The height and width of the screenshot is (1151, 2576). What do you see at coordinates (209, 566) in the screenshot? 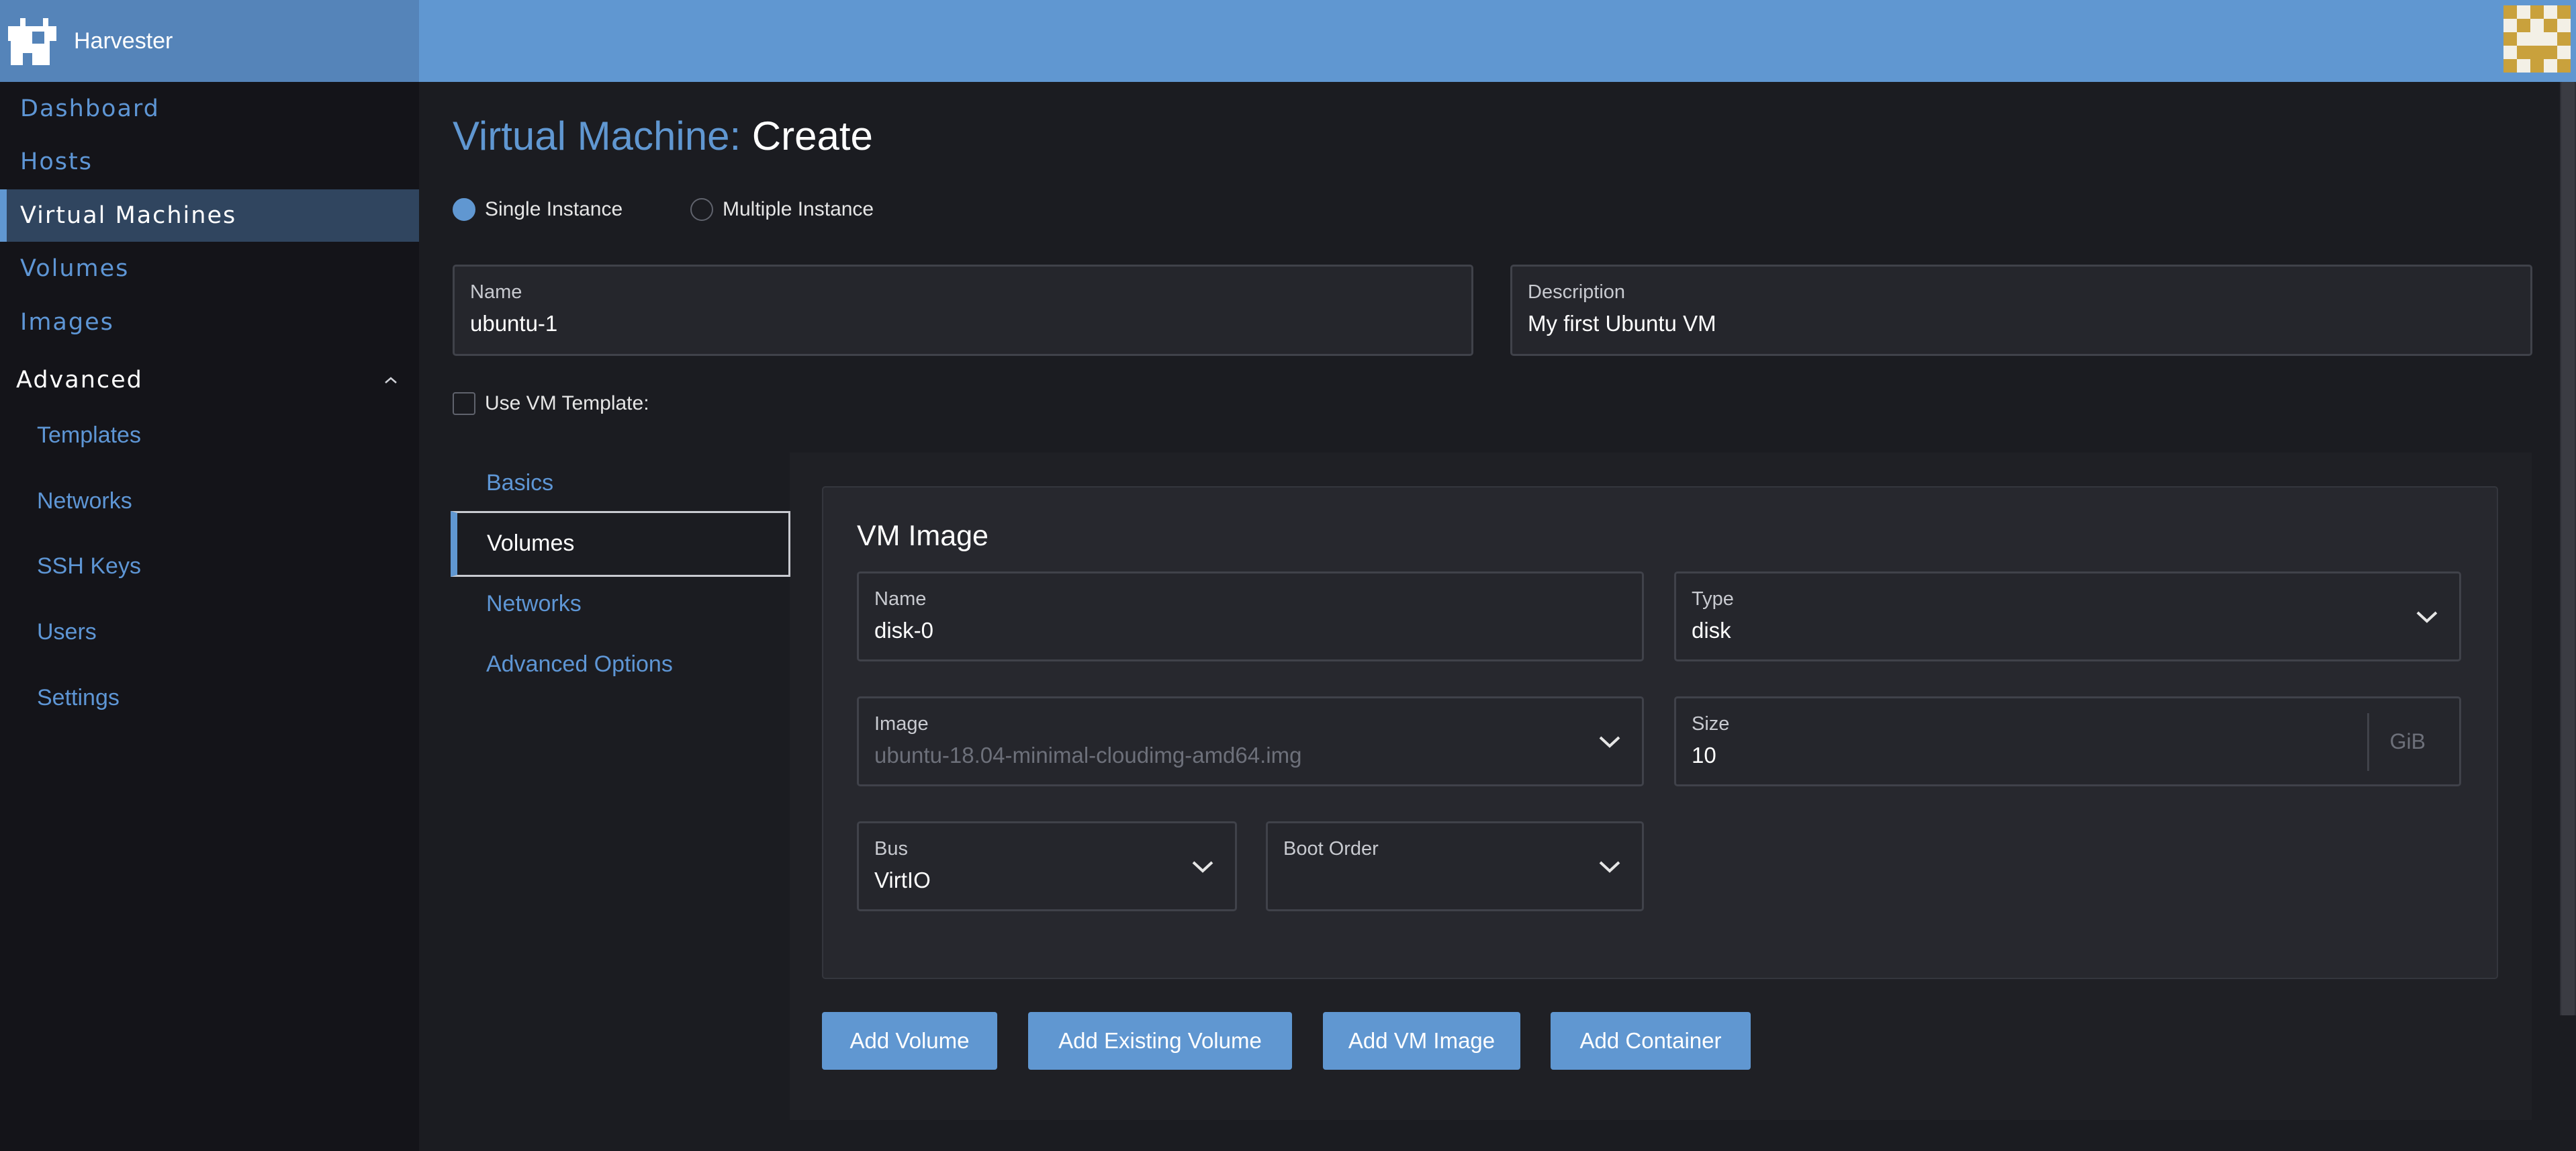
I see `sidebar-item-ssh-keys: SSH Keys` at bounding box center [209, 566].